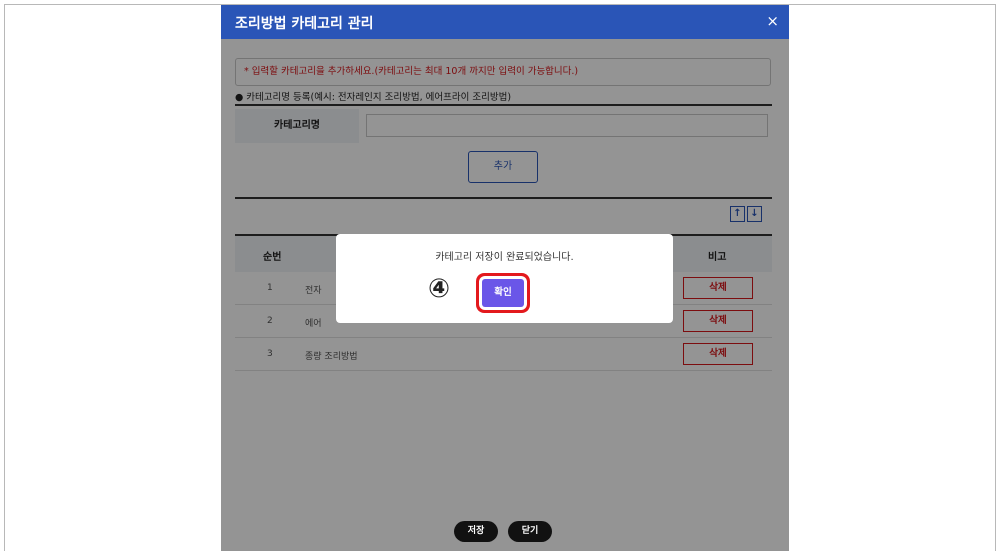  I want to click on close-icon: ×, so click(772, 21).